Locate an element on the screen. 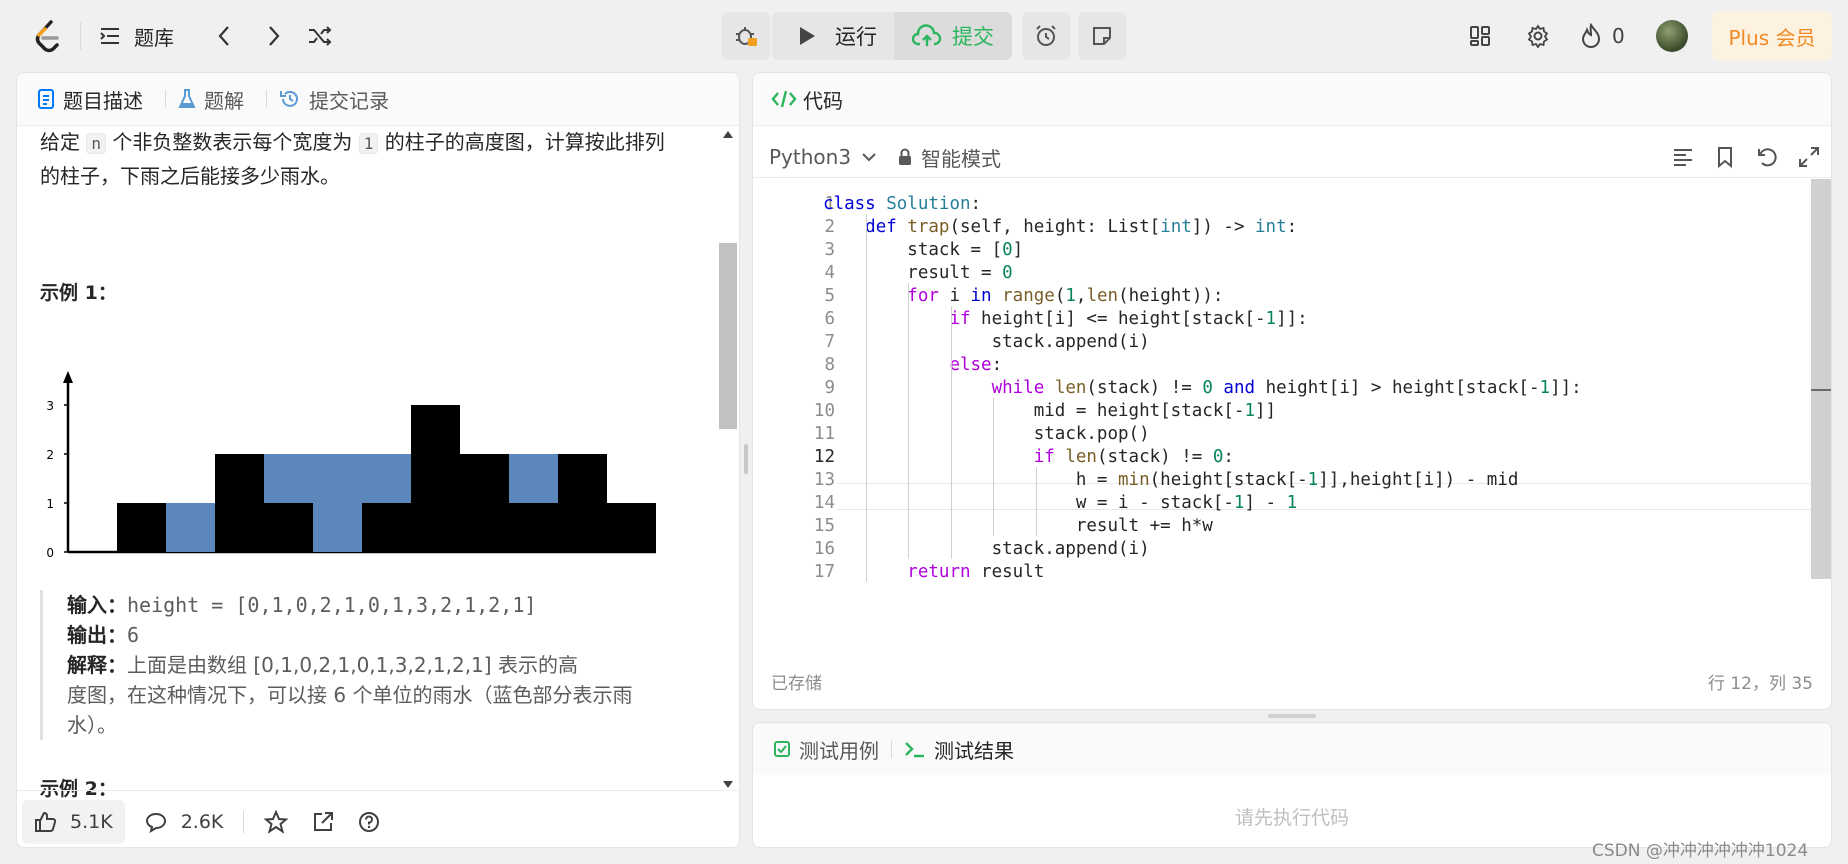 The width and height of the screenshot is (1848, 864). random-problem-button is located at coordinates (320, 36).